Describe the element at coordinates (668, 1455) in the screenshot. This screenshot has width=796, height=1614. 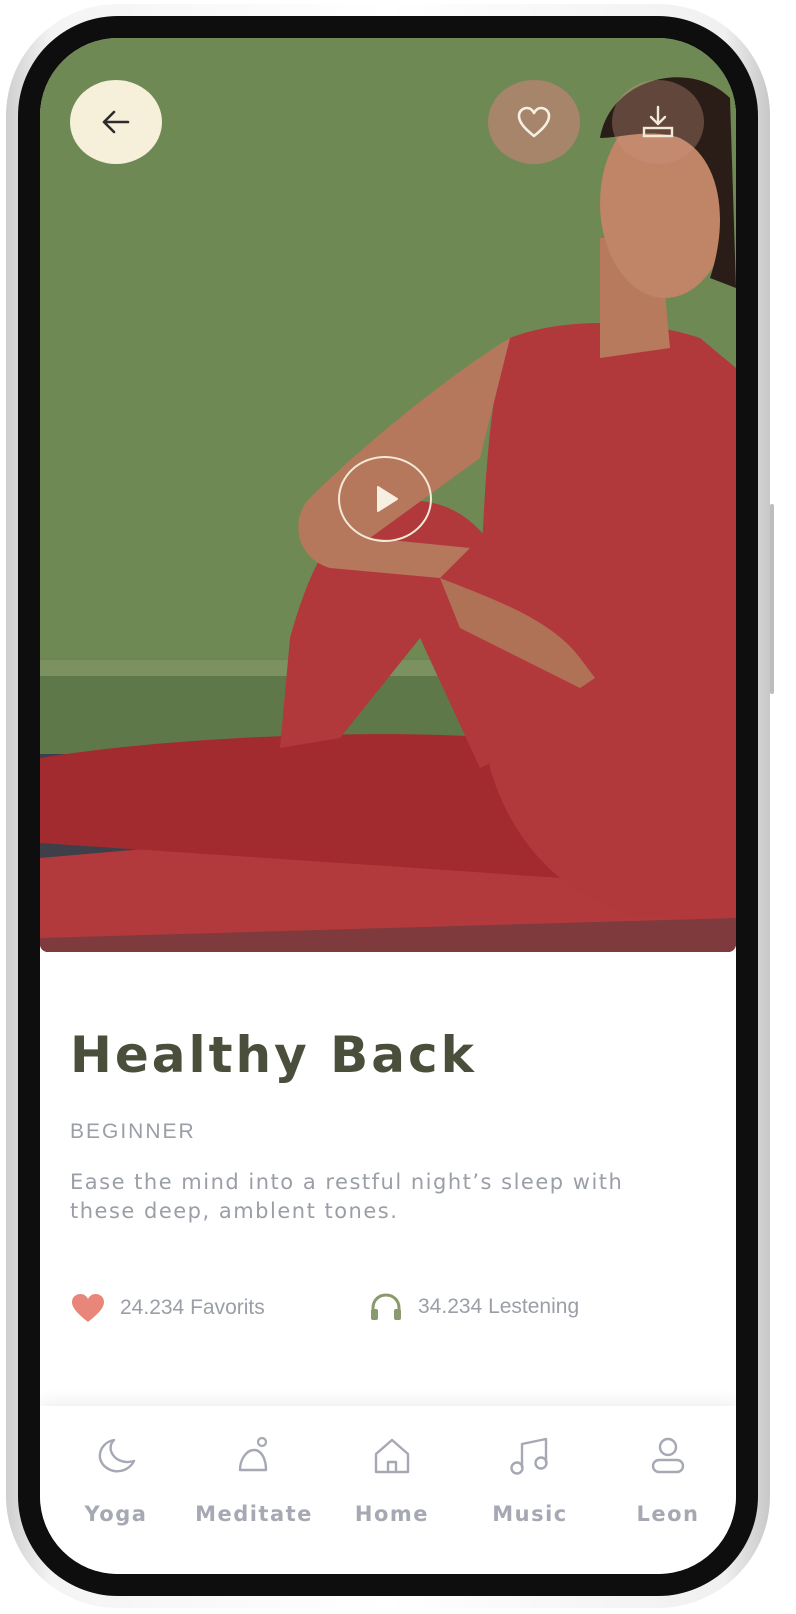
I see `user-icon` at that location.